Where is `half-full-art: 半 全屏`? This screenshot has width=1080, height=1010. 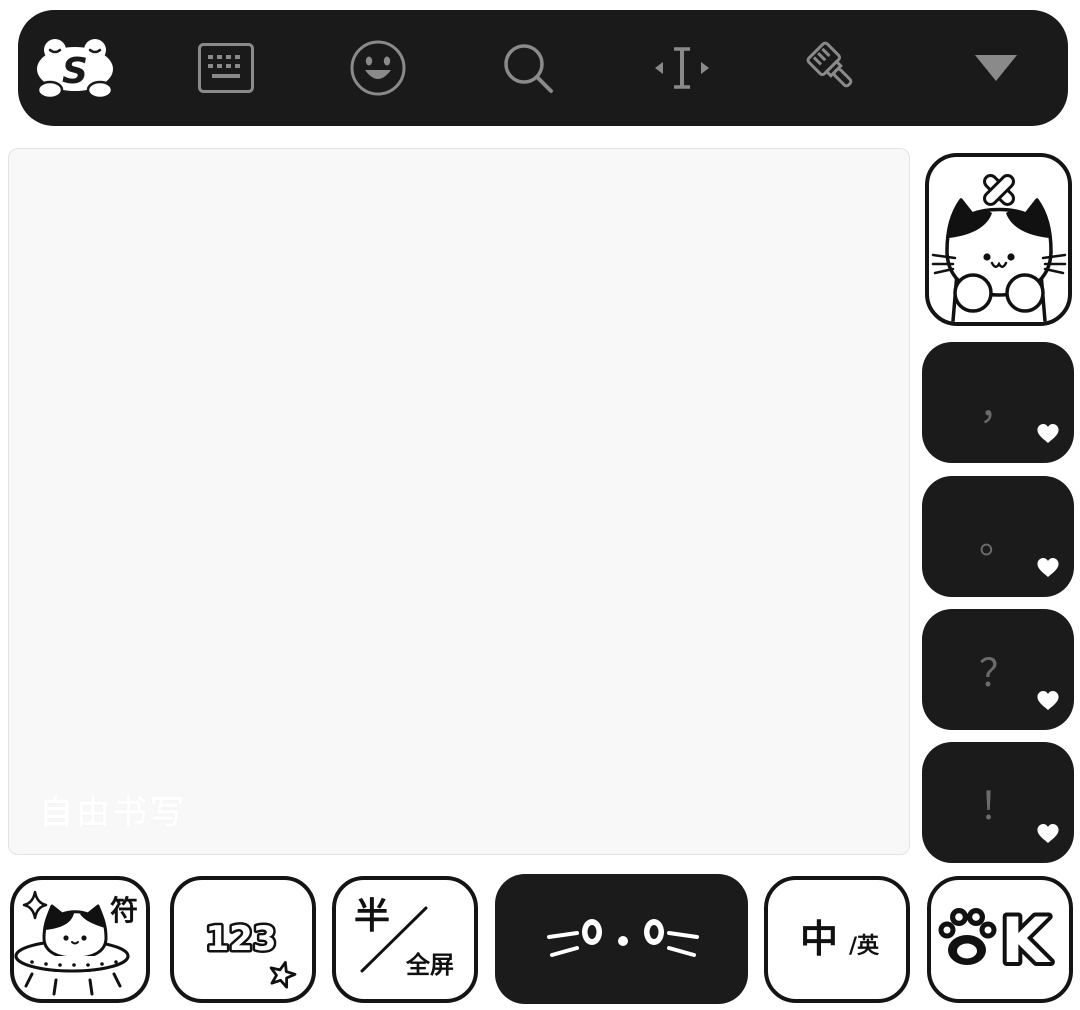 half-full-art: 半 全屏 is located at coordinates (404, 937).